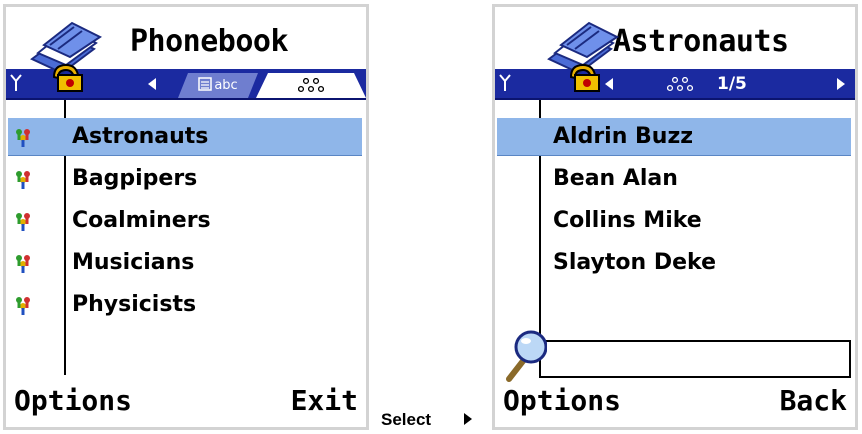  I want to click on list-item-astronauts: Astronauts, so click(185, 137).